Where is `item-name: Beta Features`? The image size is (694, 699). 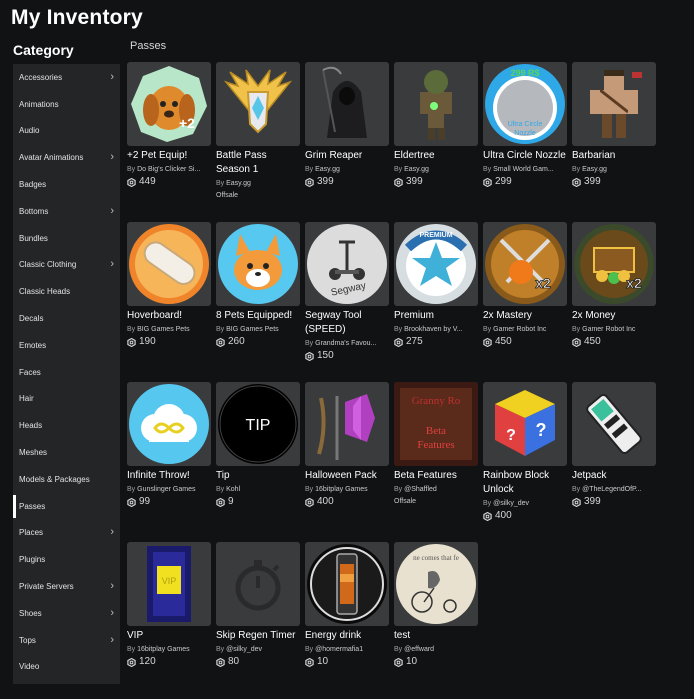
item-name: Beta Features is located at coordinates (436, 476).